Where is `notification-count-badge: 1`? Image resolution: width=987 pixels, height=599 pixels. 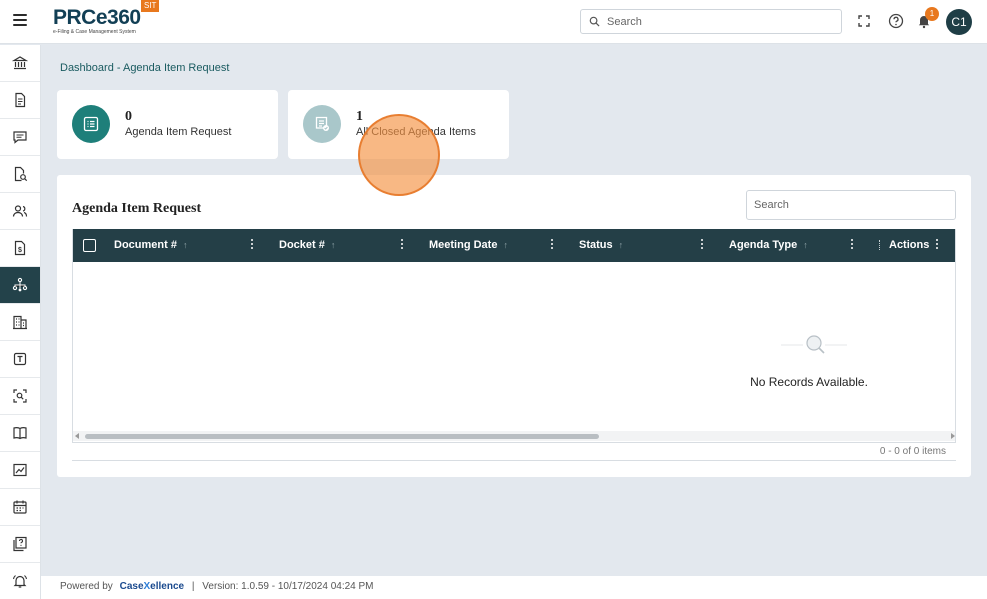 notification-count-badge: 1 is located at coordinates (932, 14).